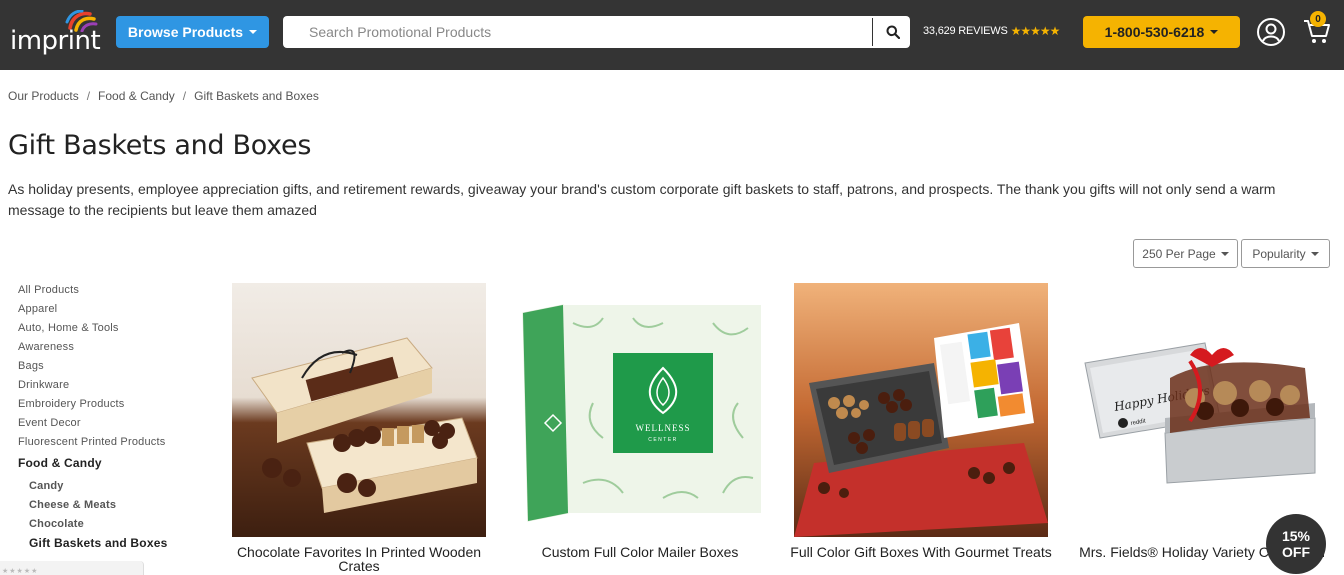  What do you see at coordinates (118, 387) in the screenshot?
I see `sidebar-item-drinkware: Drinkware` at bounding box center [118, 387].